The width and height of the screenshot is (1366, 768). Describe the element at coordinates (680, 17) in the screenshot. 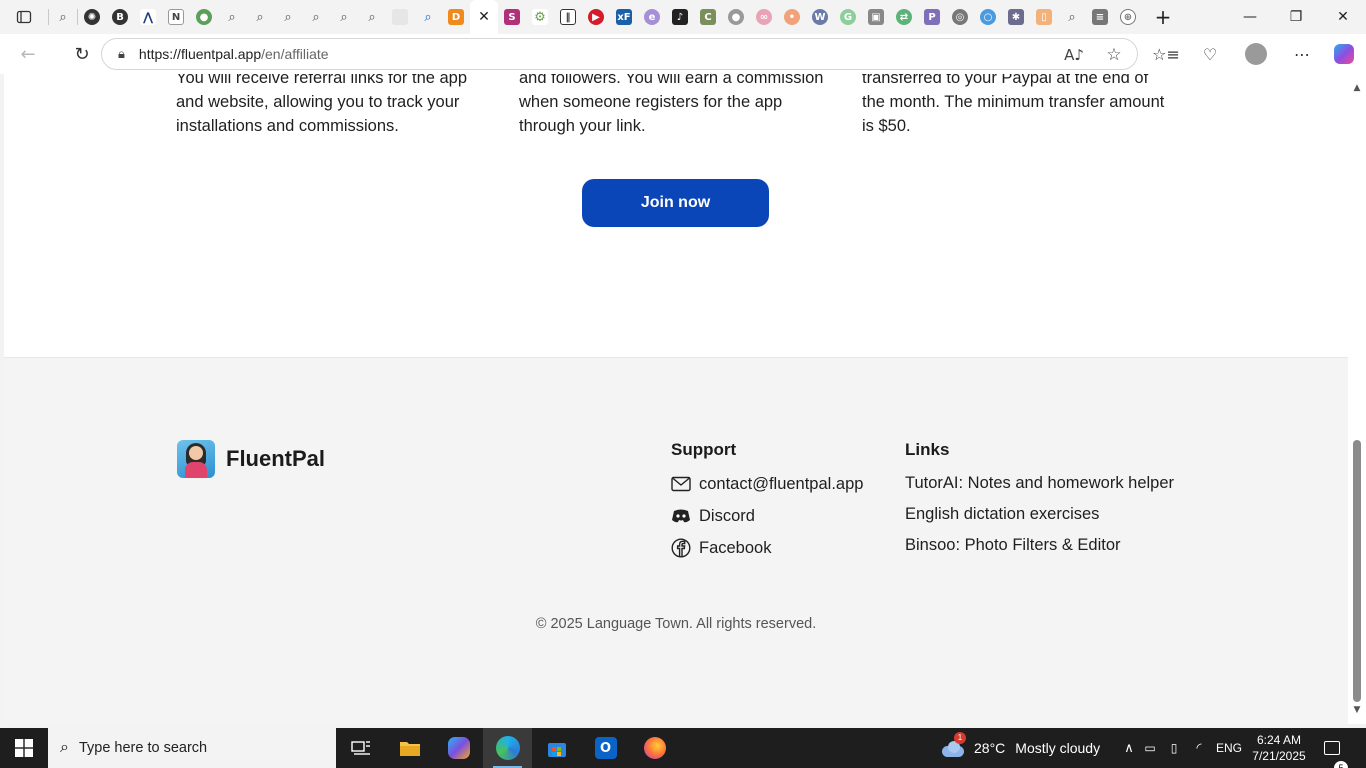

I see `tab-tiktok-icon: ♪` at that location.